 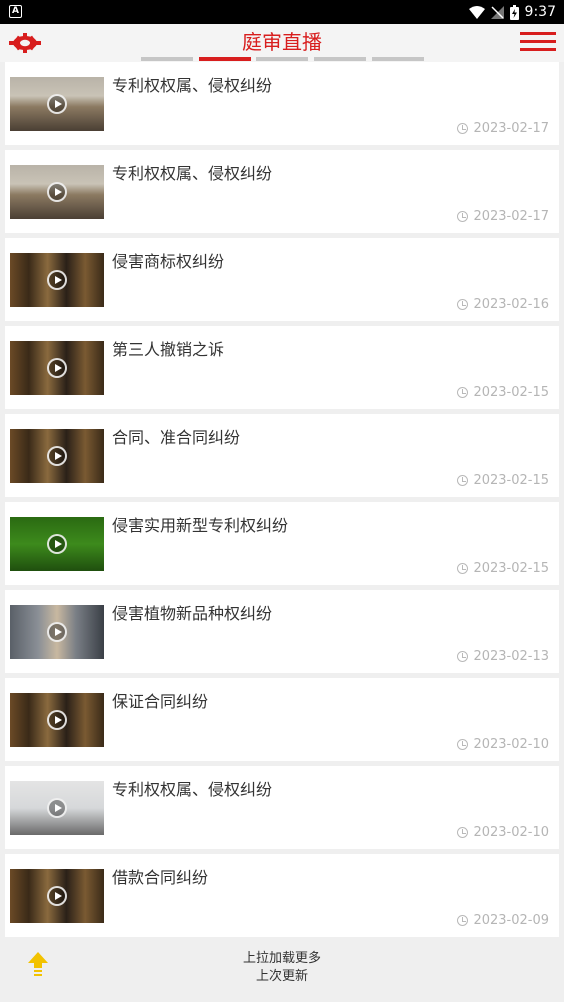 I want to click on list-item: 第三人撤销之诉 2023-02-15, so click(x=282, y=367).